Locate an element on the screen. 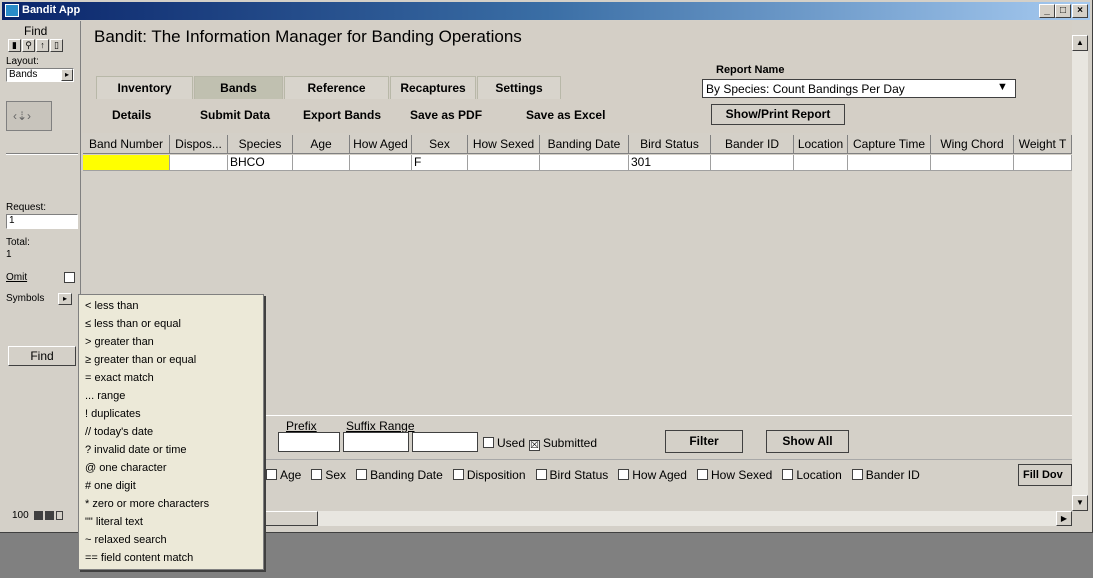 This screenshot has width=1093, height=578. col-bander-id: Bander ID is located at coordinates (752, 144).